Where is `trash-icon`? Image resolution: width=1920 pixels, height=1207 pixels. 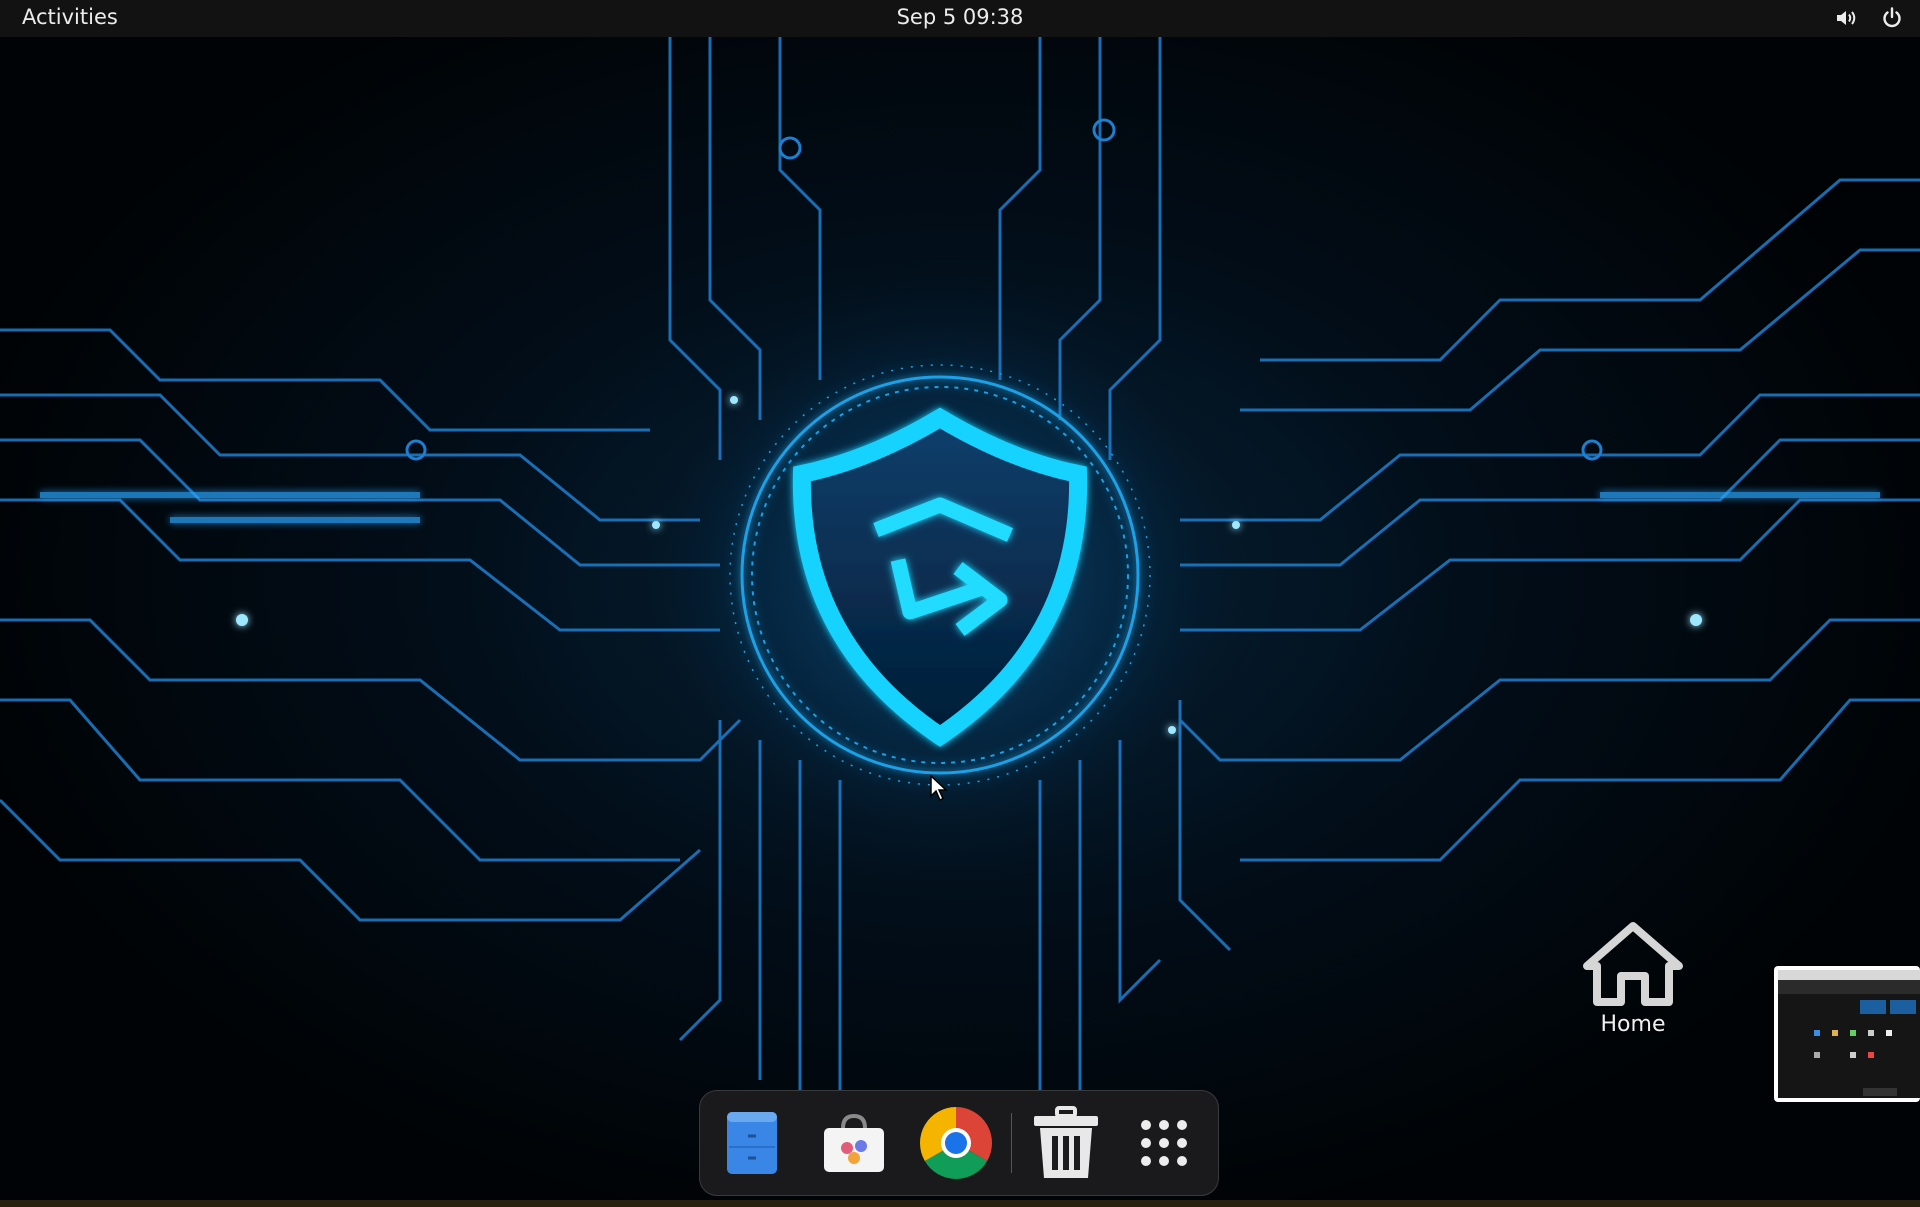
trash-icon is located at coordinates (1066, 1142).